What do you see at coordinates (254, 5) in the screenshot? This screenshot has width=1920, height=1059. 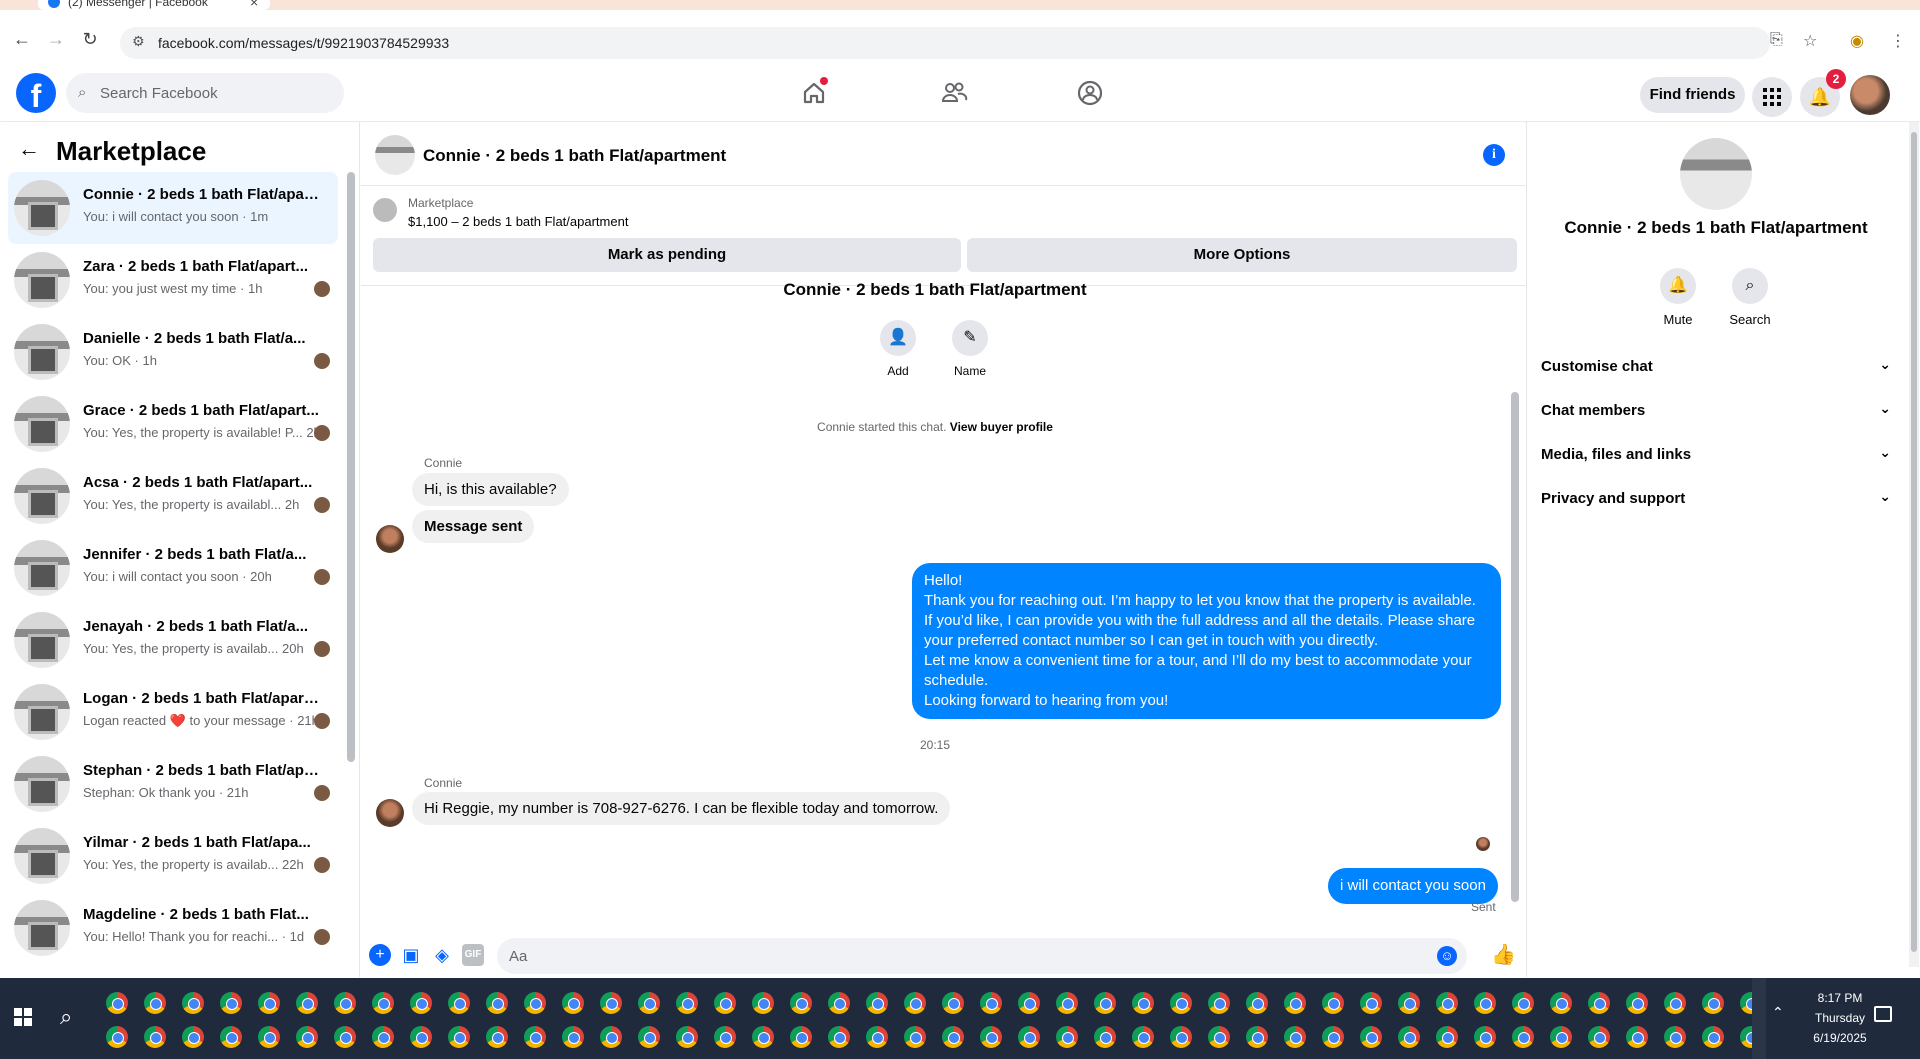 I see `close-tab-icon: ×` at bounding box center [254, 5].